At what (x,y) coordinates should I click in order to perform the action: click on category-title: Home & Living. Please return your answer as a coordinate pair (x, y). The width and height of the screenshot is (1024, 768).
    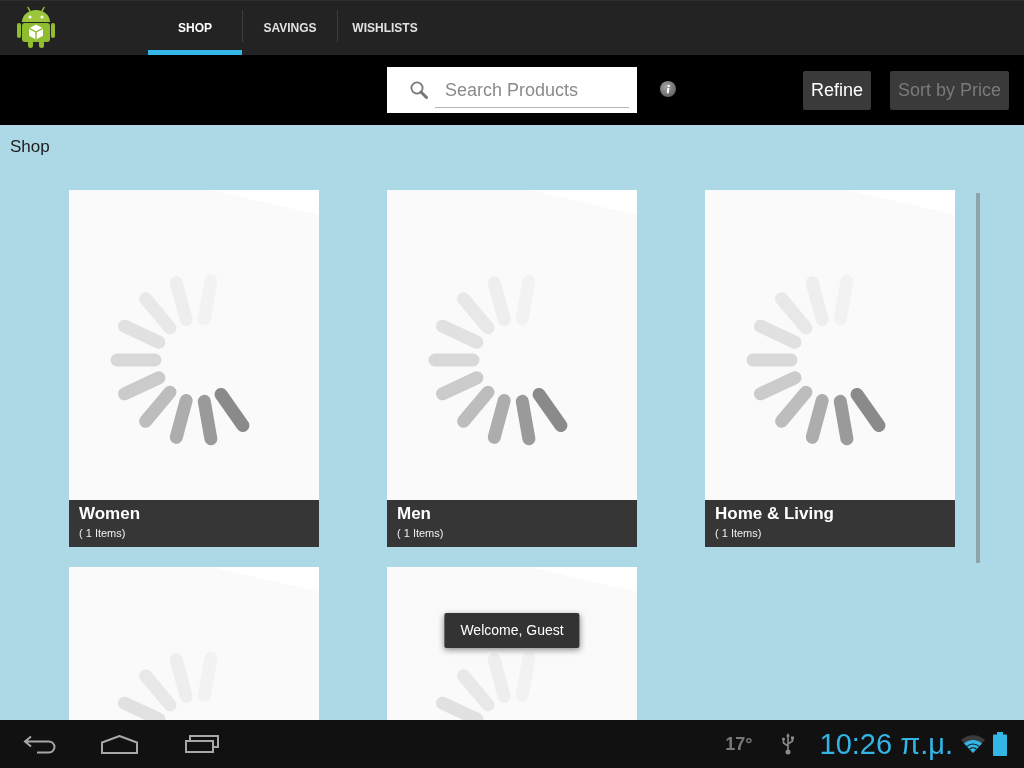
    Looking at the image, I should click on (774, 514).